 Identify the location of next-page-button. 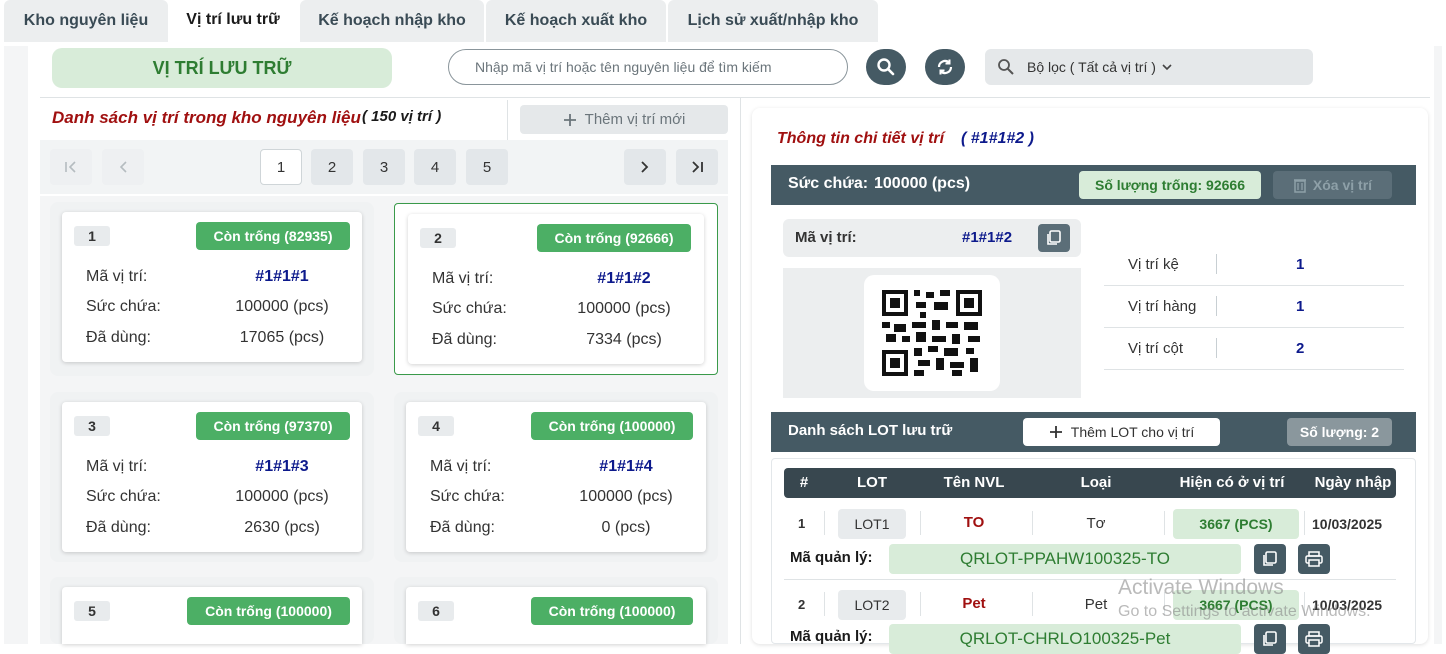
(645, 167).